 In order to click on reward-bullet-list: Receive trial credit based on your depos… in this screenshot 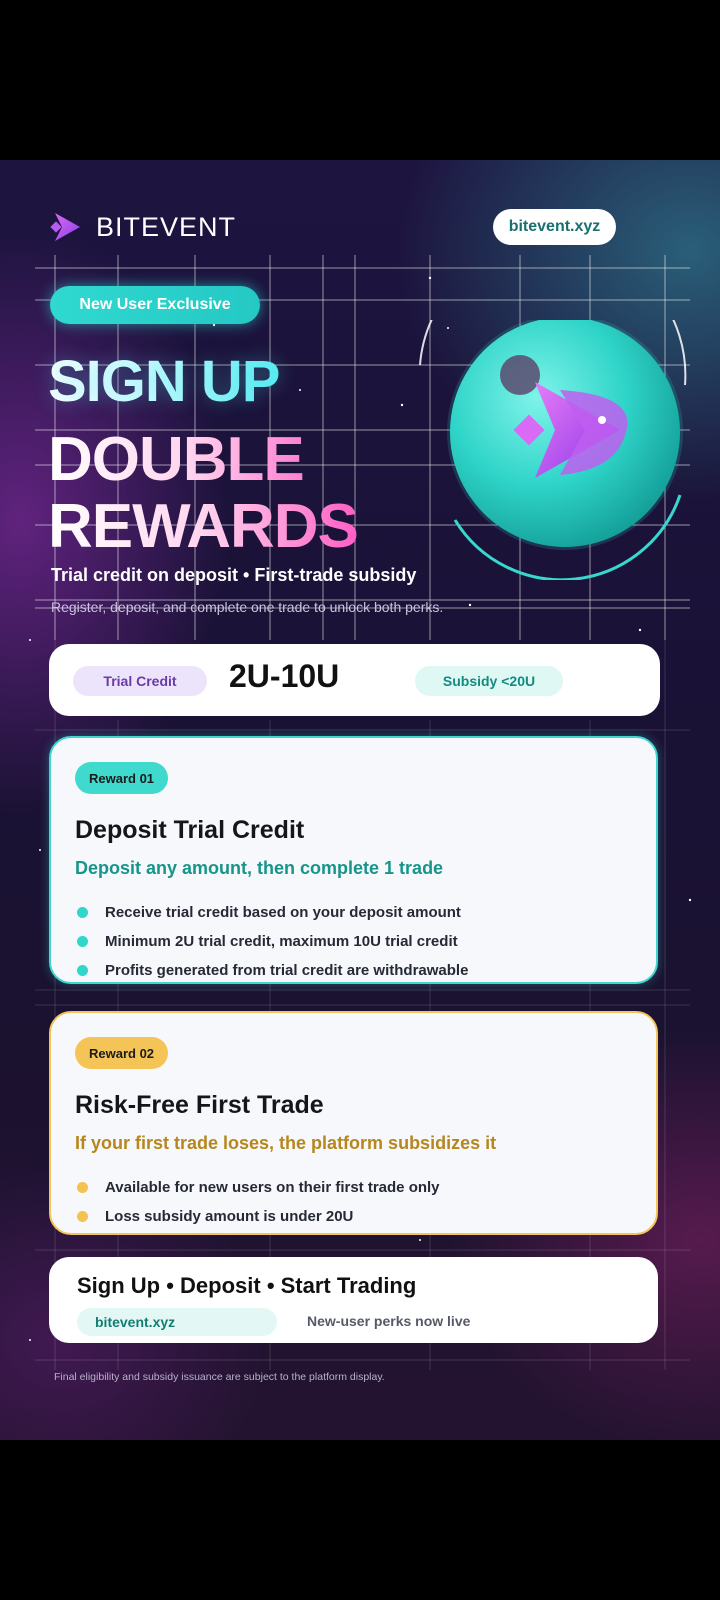, I will do `click(272, 941)`.